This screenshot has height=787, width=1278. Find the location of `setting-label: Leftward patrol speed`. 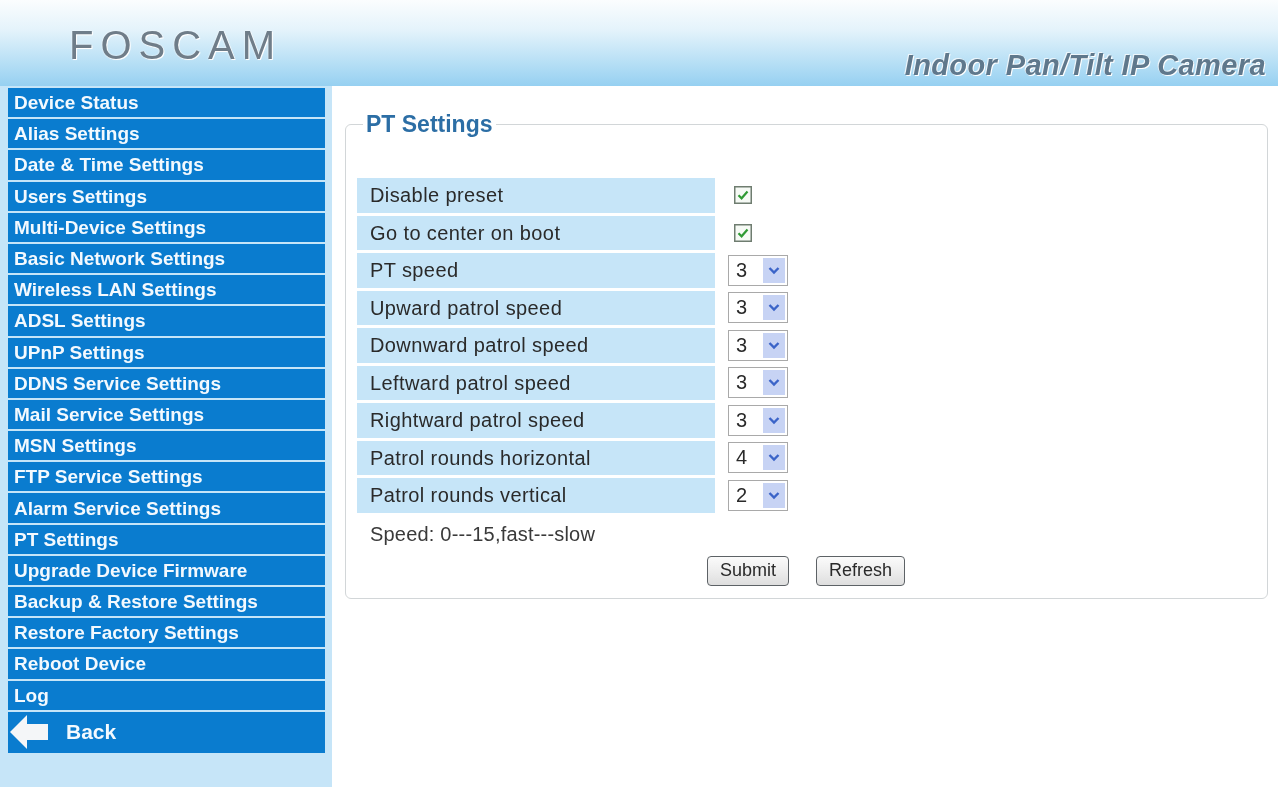

setting-label: Leftward patrol speed is located at coordinates (536, 382).